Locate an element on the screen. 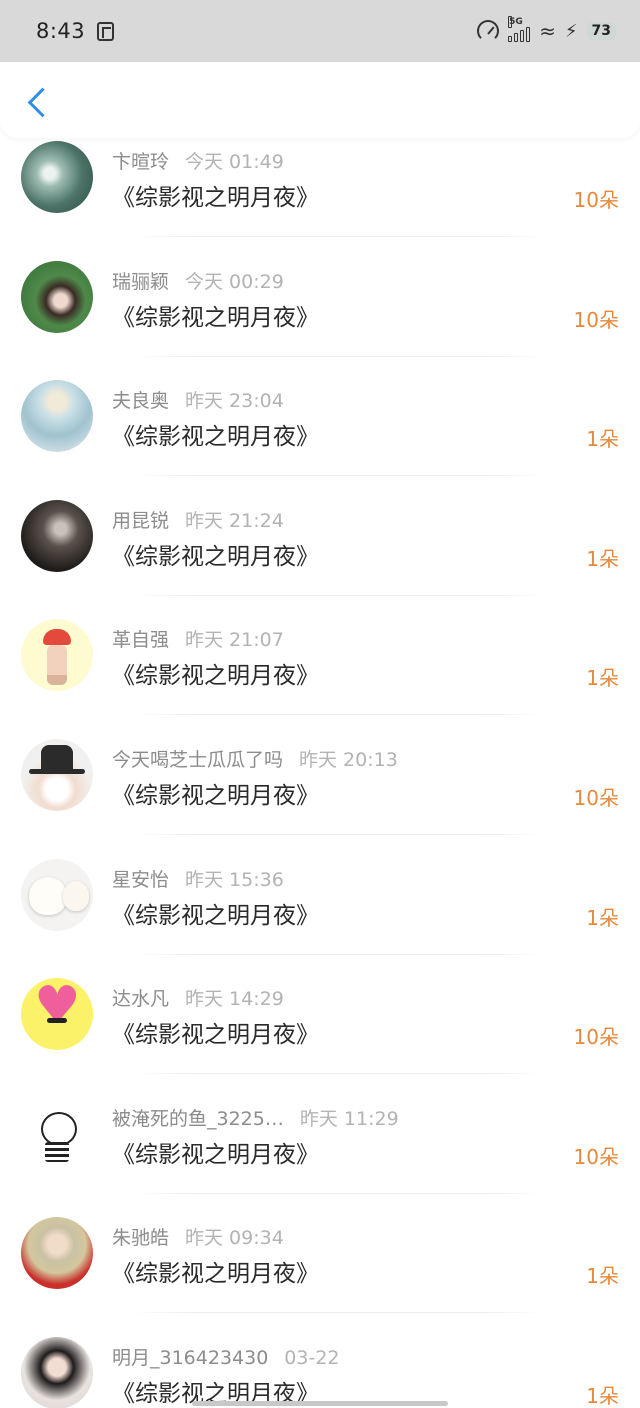  status-time: 8:43 is located at coordinates (61, 31).